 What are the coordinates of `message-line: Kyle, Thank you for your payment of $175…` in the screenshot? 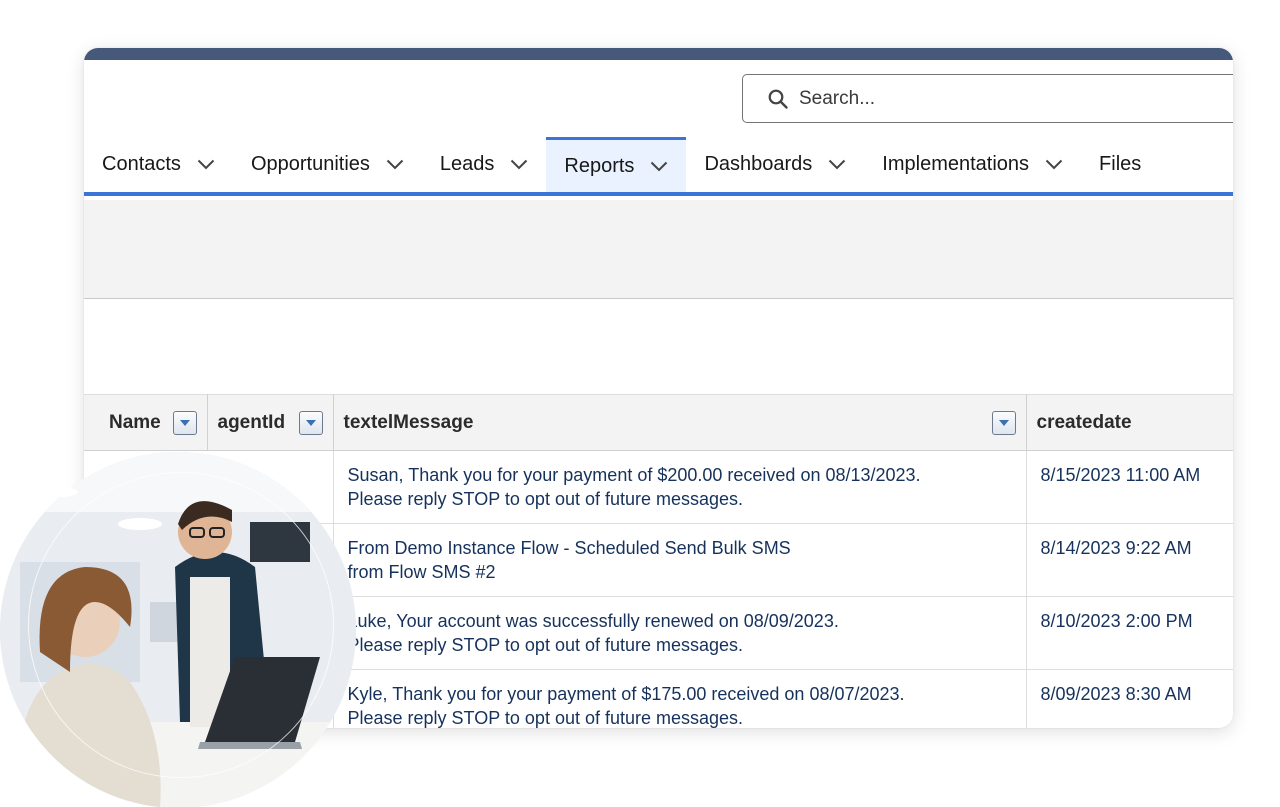 It's located at (626, 694).